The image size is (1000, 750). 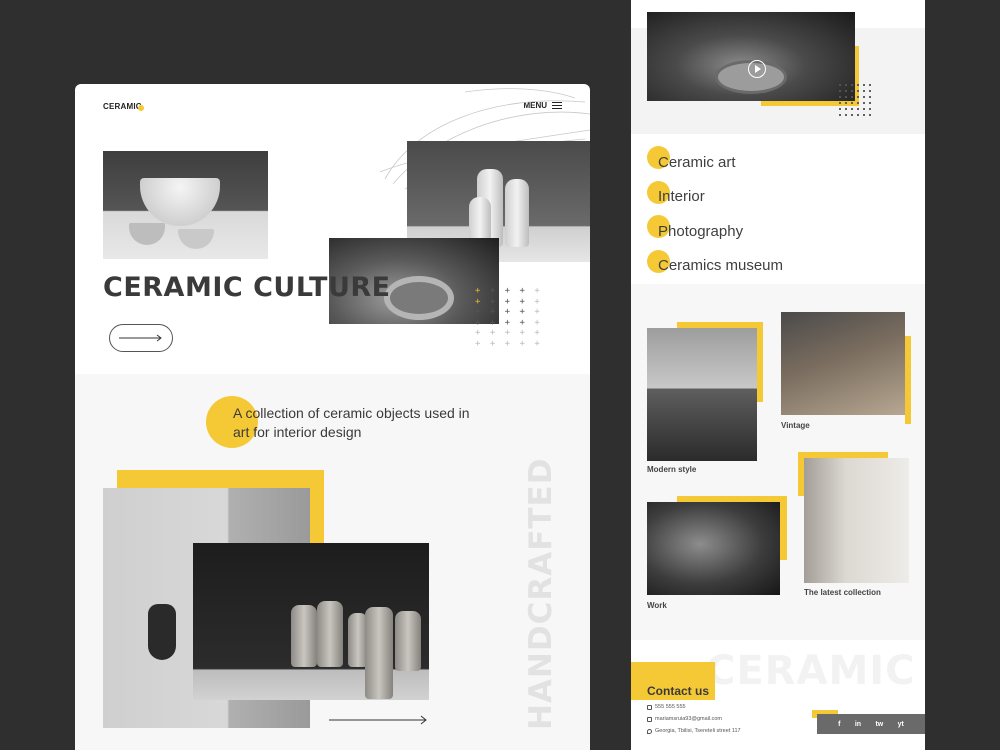 I want to click on category-item: Ceramics museum, so click(x=715, y=267).